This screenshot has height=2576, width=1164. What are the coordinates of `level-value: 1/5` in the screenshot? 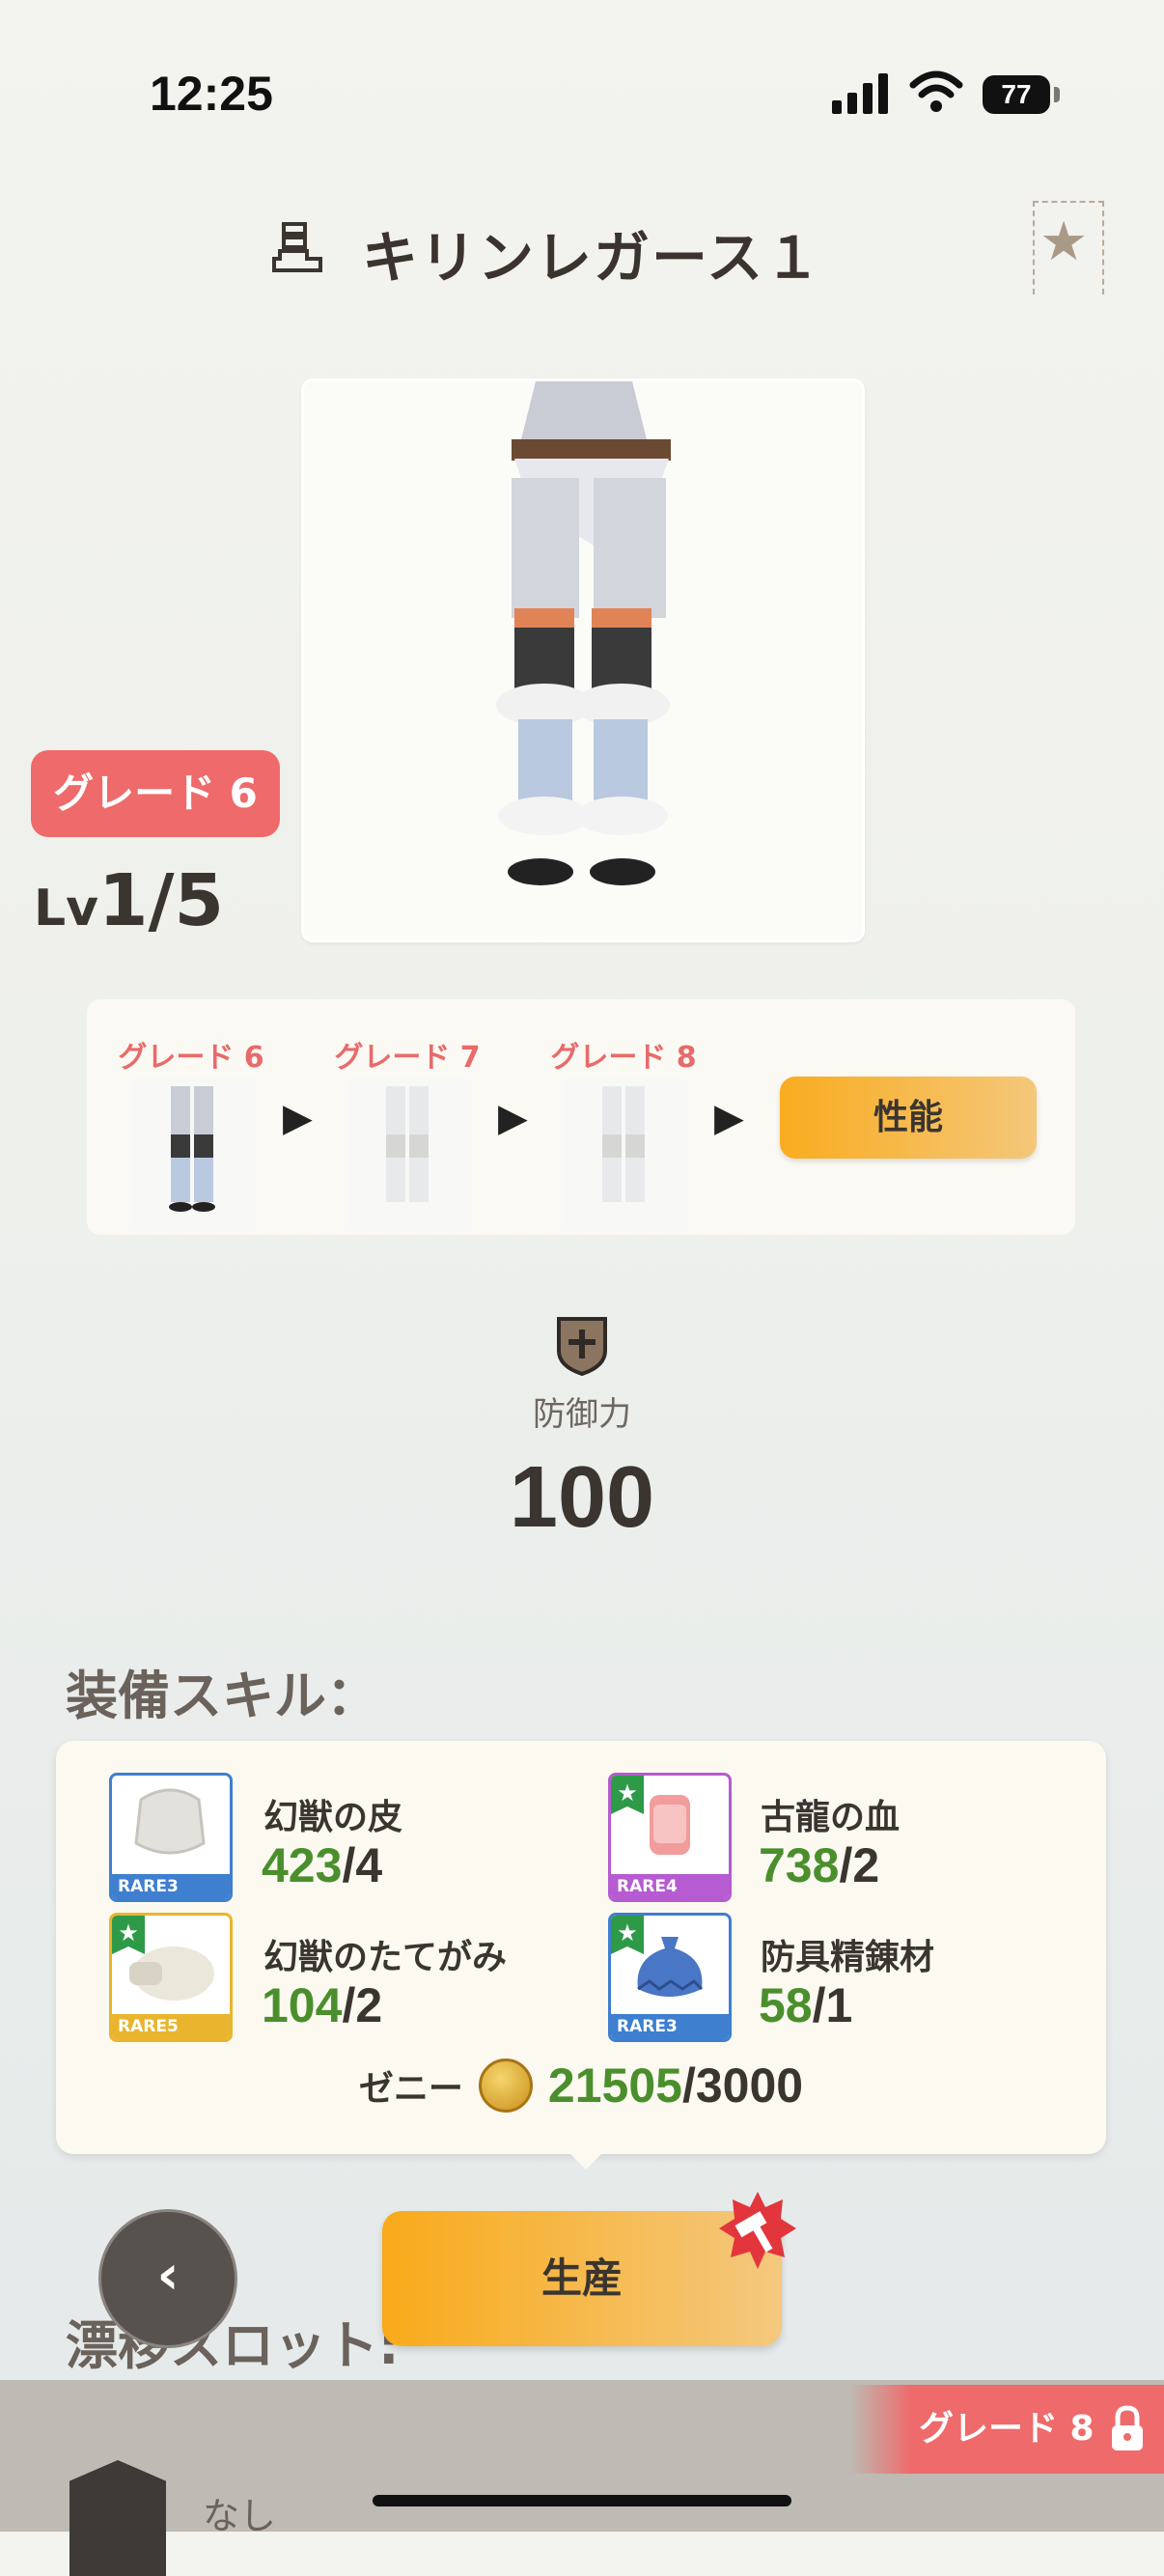 It's located at (162, 901).